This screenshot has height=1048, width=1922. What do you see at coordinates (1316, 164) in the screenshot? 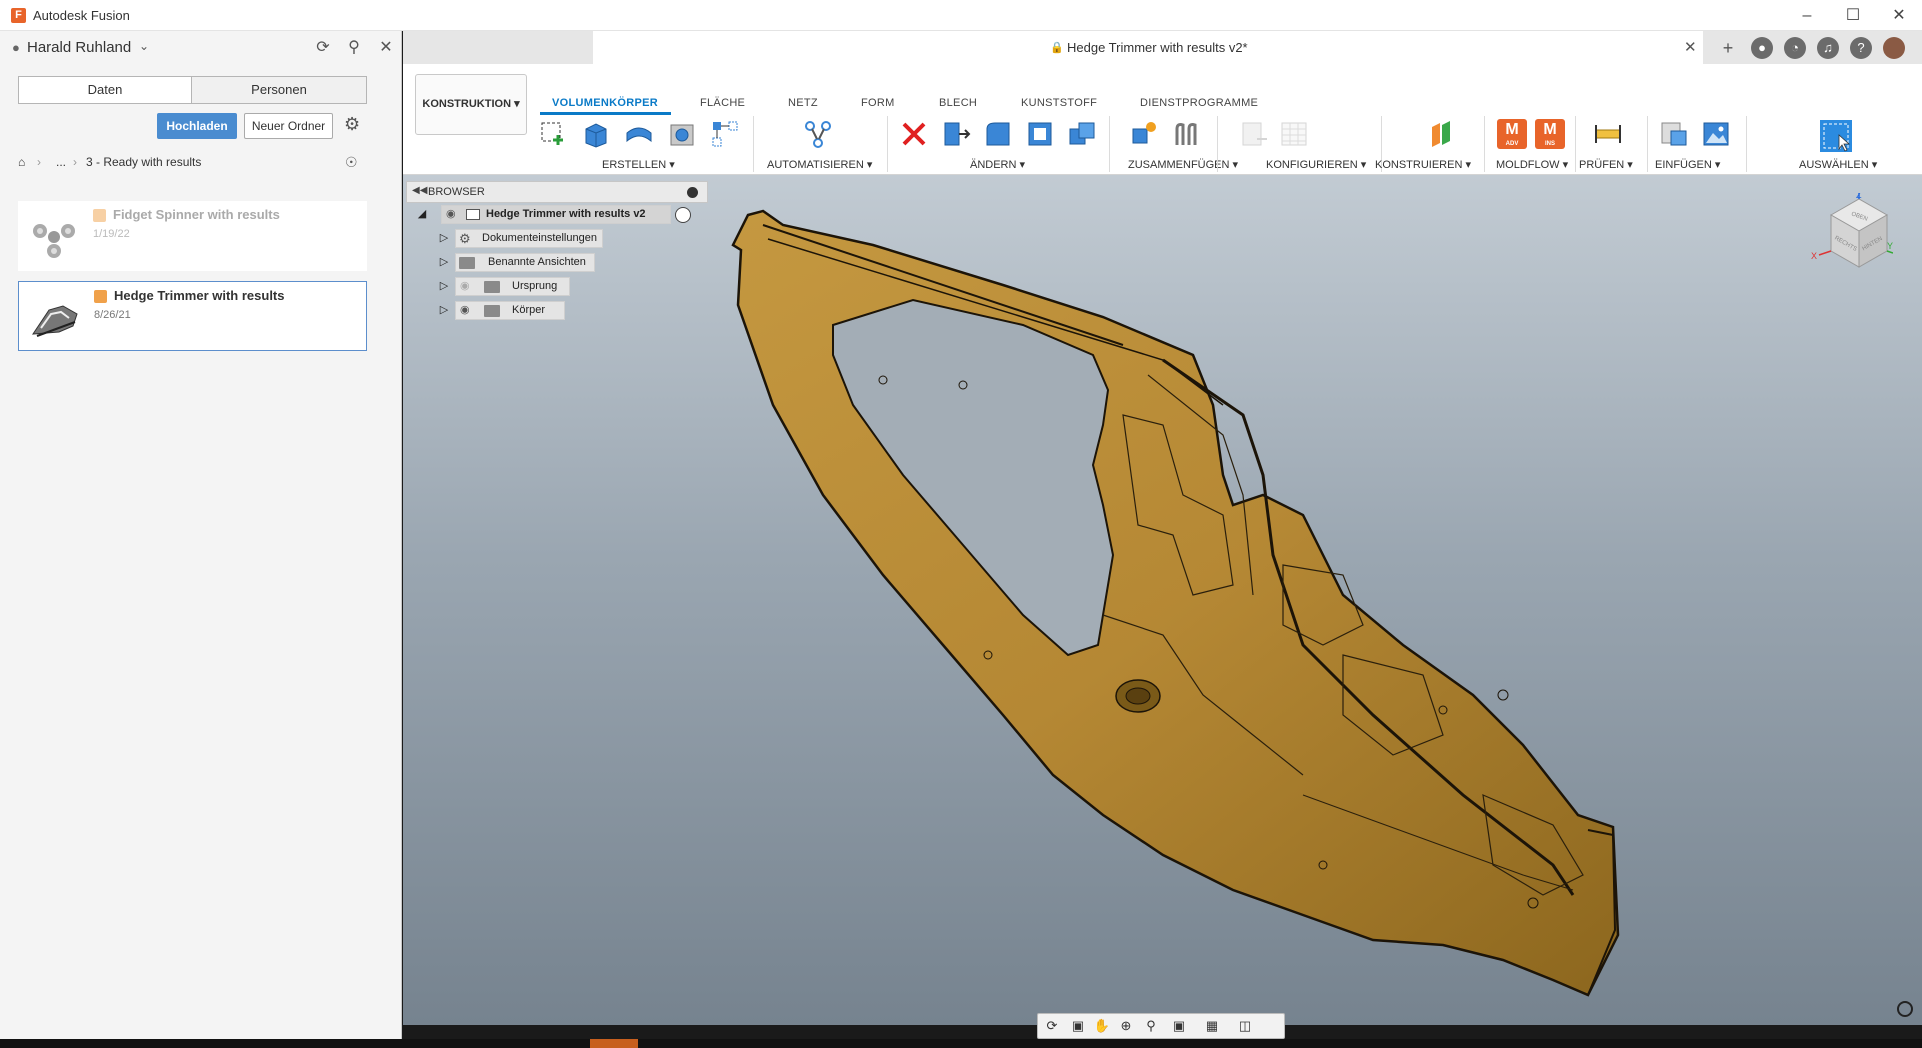
I see `group-konfigurieren: KONFIGURIEREN ▾` at bounding box center [1316, 164].